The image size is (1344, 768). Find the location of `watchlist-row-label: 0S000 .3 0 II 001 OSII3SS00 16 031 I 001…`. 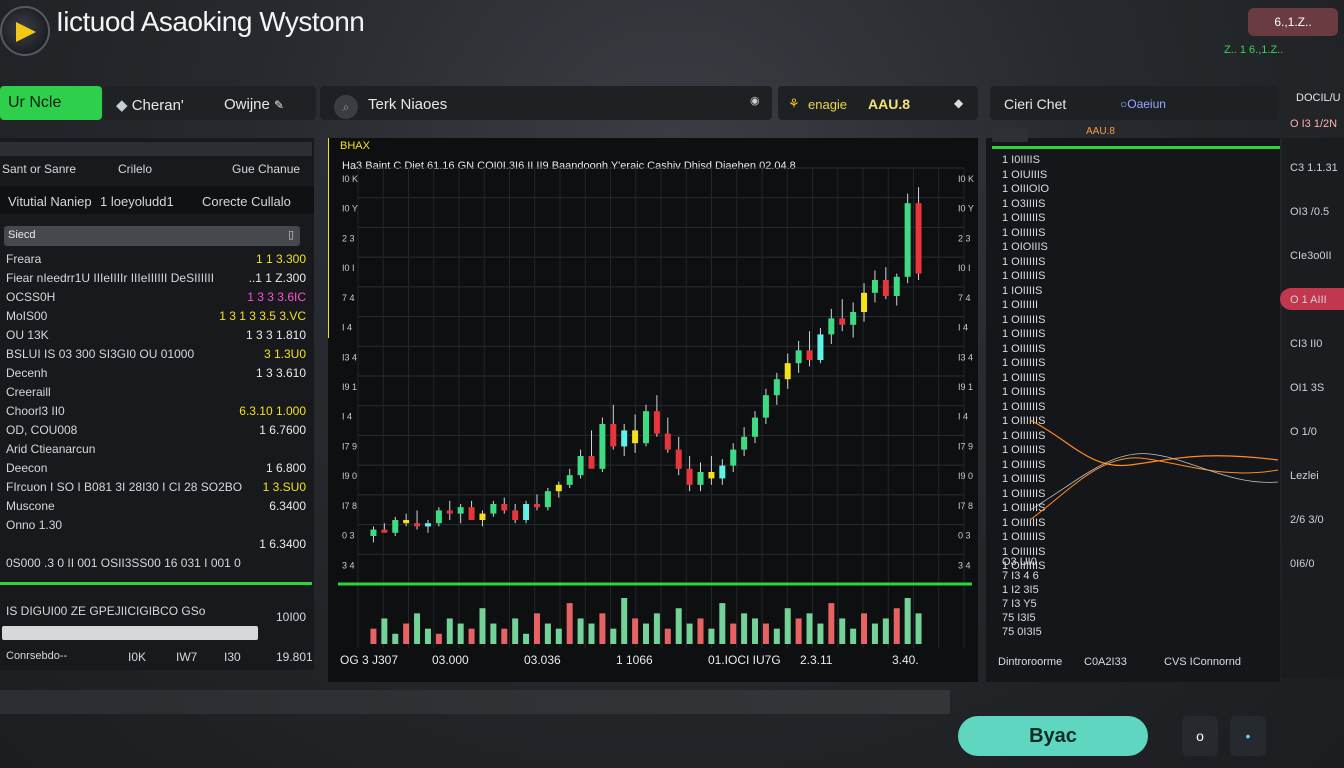

watchlist-row-label: 0S000 .3 0 II 001 OSII3SS00 16 031 I 001… is located at coordinates (123, 563).